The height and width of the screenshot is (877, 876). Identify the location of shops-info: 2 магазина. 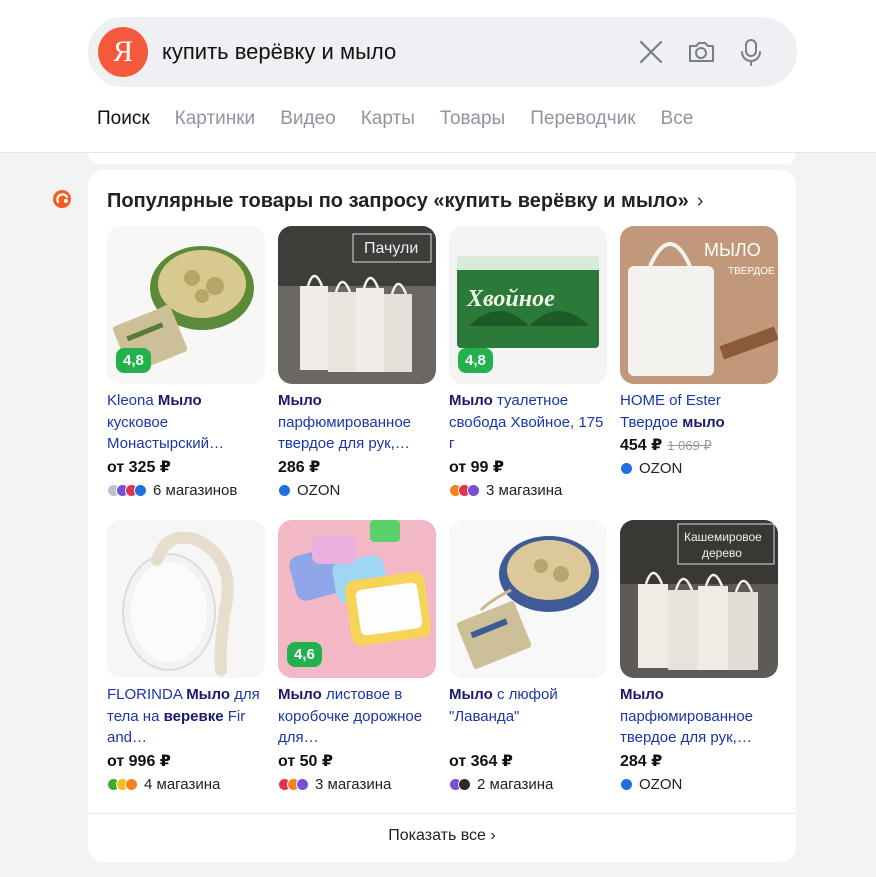
(501, 784).